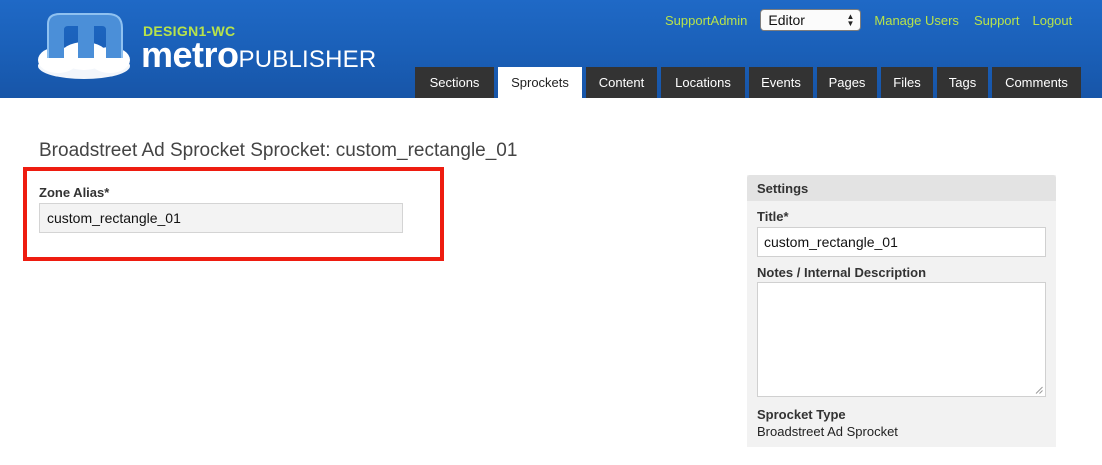  I want to click on support-link: Support, so click(997, 20).